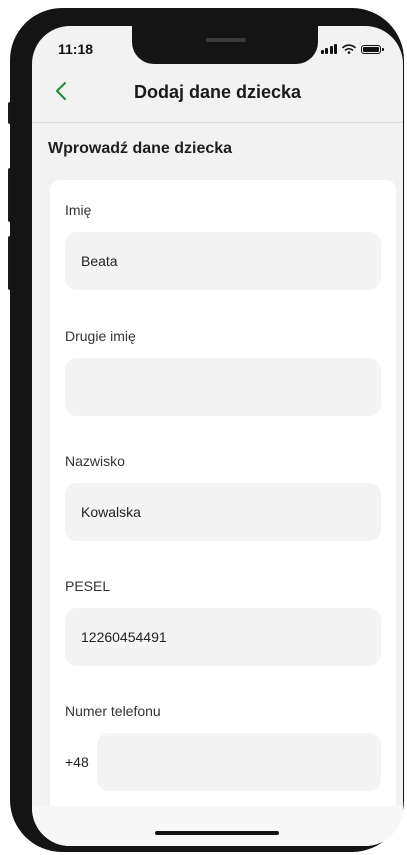 The width and height of the screenshot is (407, 855). What do you see at coordinates (349, 49) in the screenshot?
I see `wifi-icon` at bounding box center [349, 49].